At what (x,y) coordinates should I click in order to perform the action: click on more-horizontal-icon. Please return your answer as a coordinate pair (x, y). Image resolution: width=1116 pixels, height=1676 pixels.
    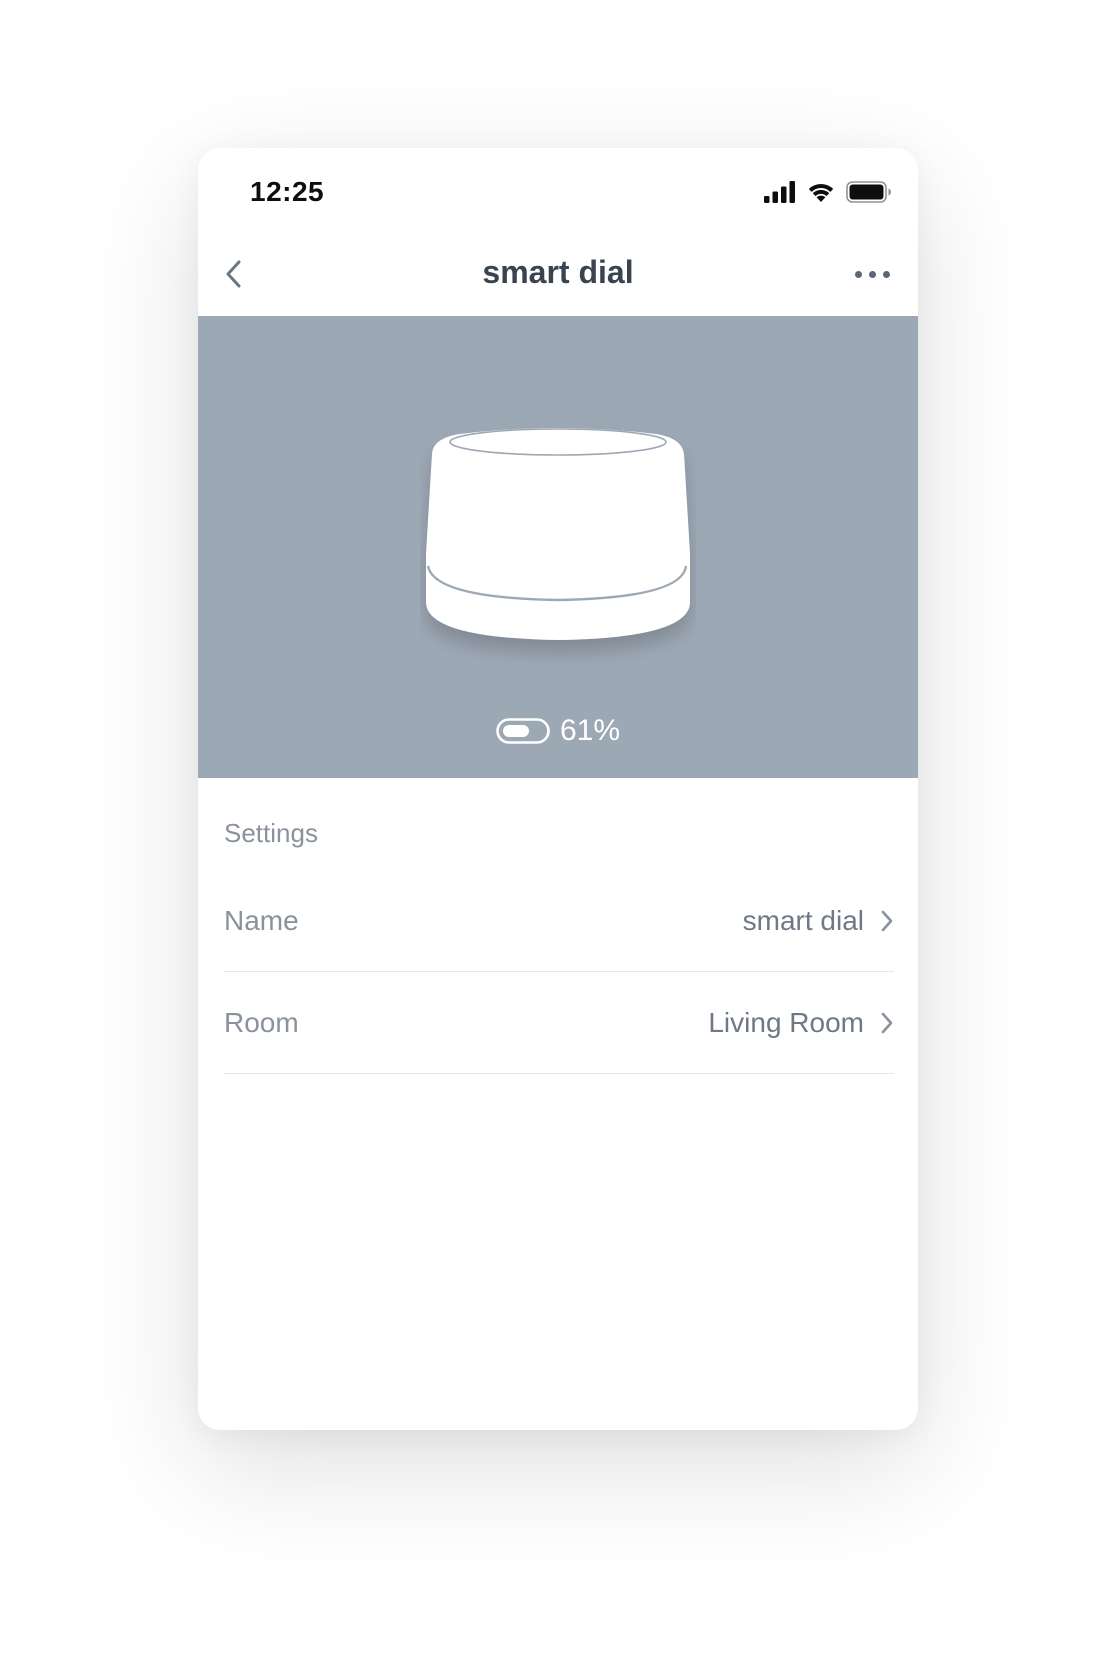
    Looking at the image, I should click on (858, 274).